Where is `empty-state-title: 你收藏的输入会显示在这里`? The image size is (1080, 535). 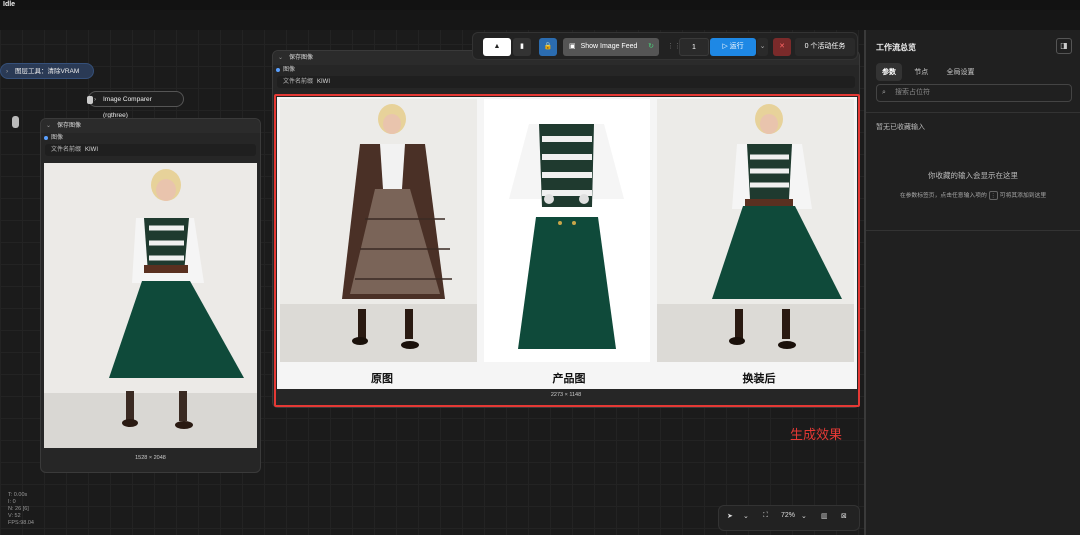
empty-state-title: 你收藏的输入会显示在这里 is located at coordinates (973, 175).